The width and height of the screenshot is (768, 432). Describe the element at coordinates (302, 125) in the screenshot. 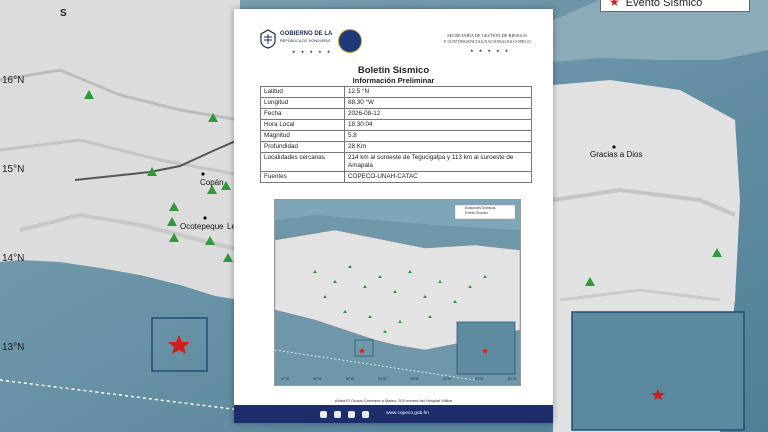

I see `row-key: Hora Local` at that location.